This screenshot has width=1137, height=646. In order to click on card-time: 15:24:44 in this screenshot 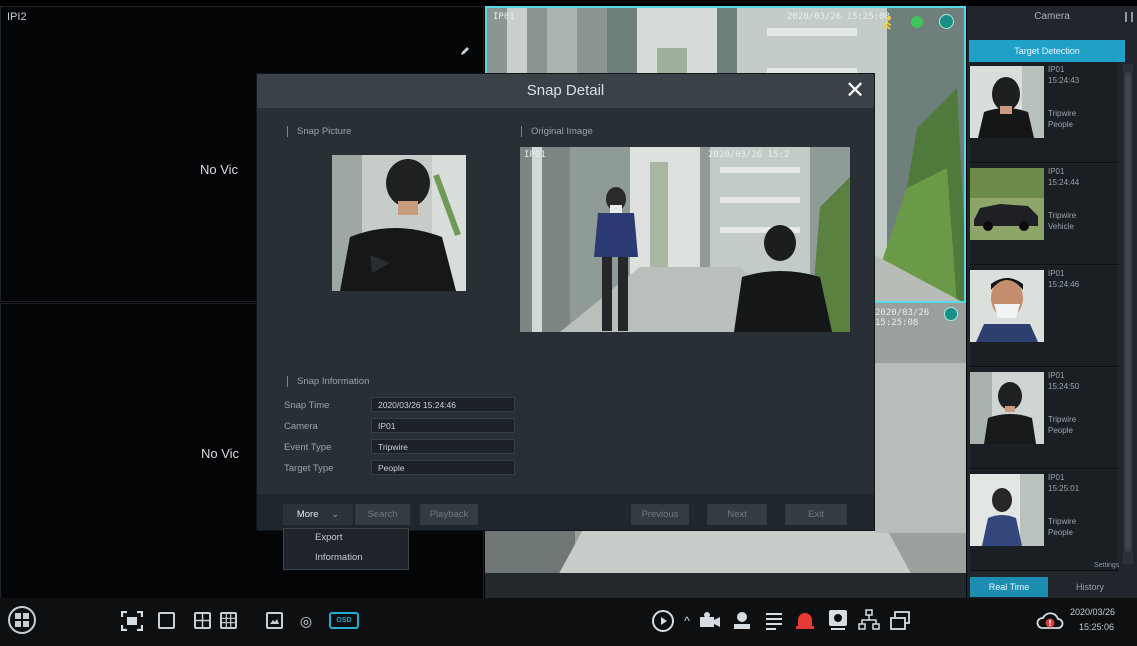, I will do `click(1064, 182)`.